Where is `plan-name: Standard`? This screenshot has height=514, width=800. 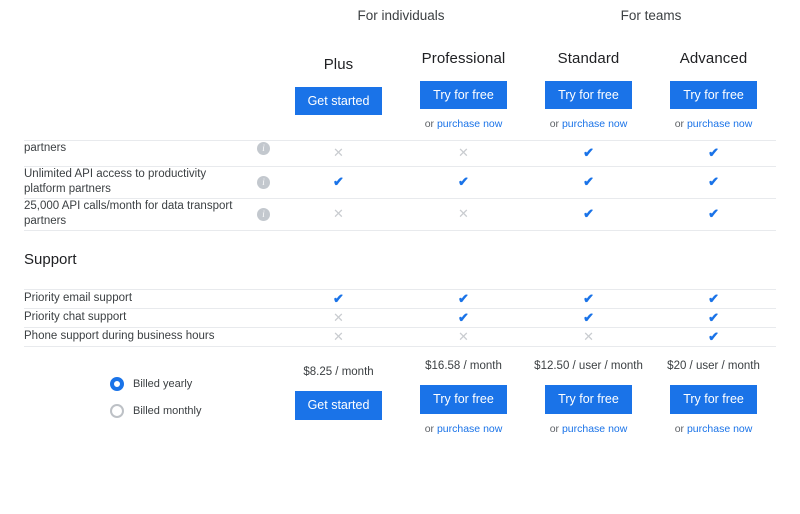 plan-name: Standard is located at coordinates (588, 58).